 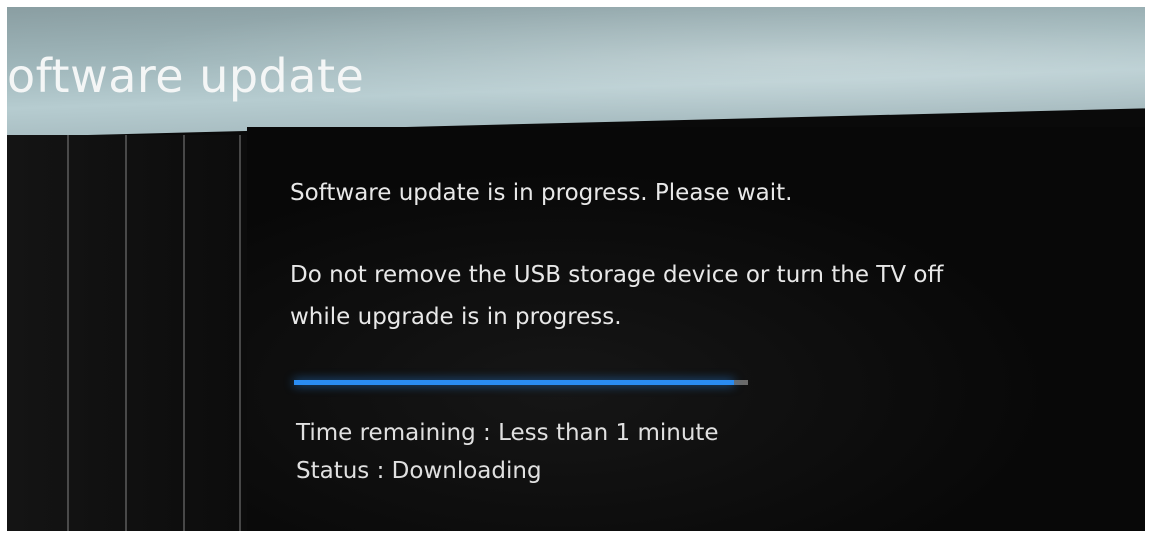 I want to click on progress-bar, so click(x=521, y=382).